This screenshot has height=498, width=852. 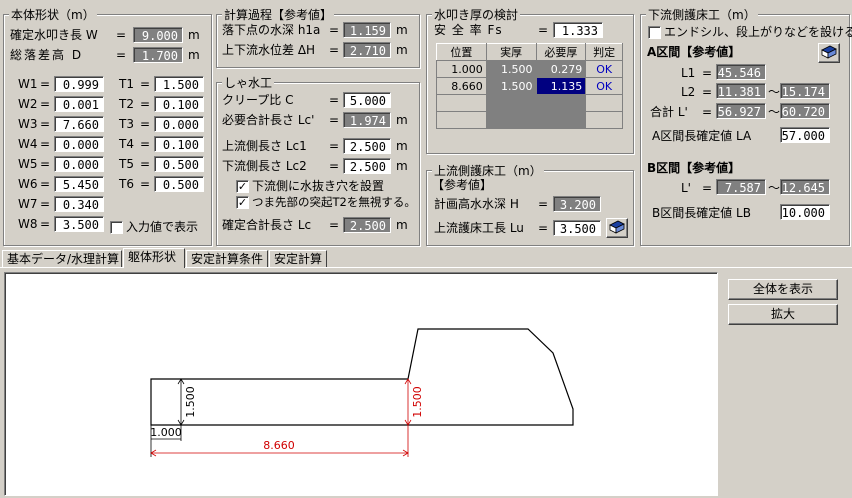 I want to click on w-input: 5.450, so click(x=79, y=184).